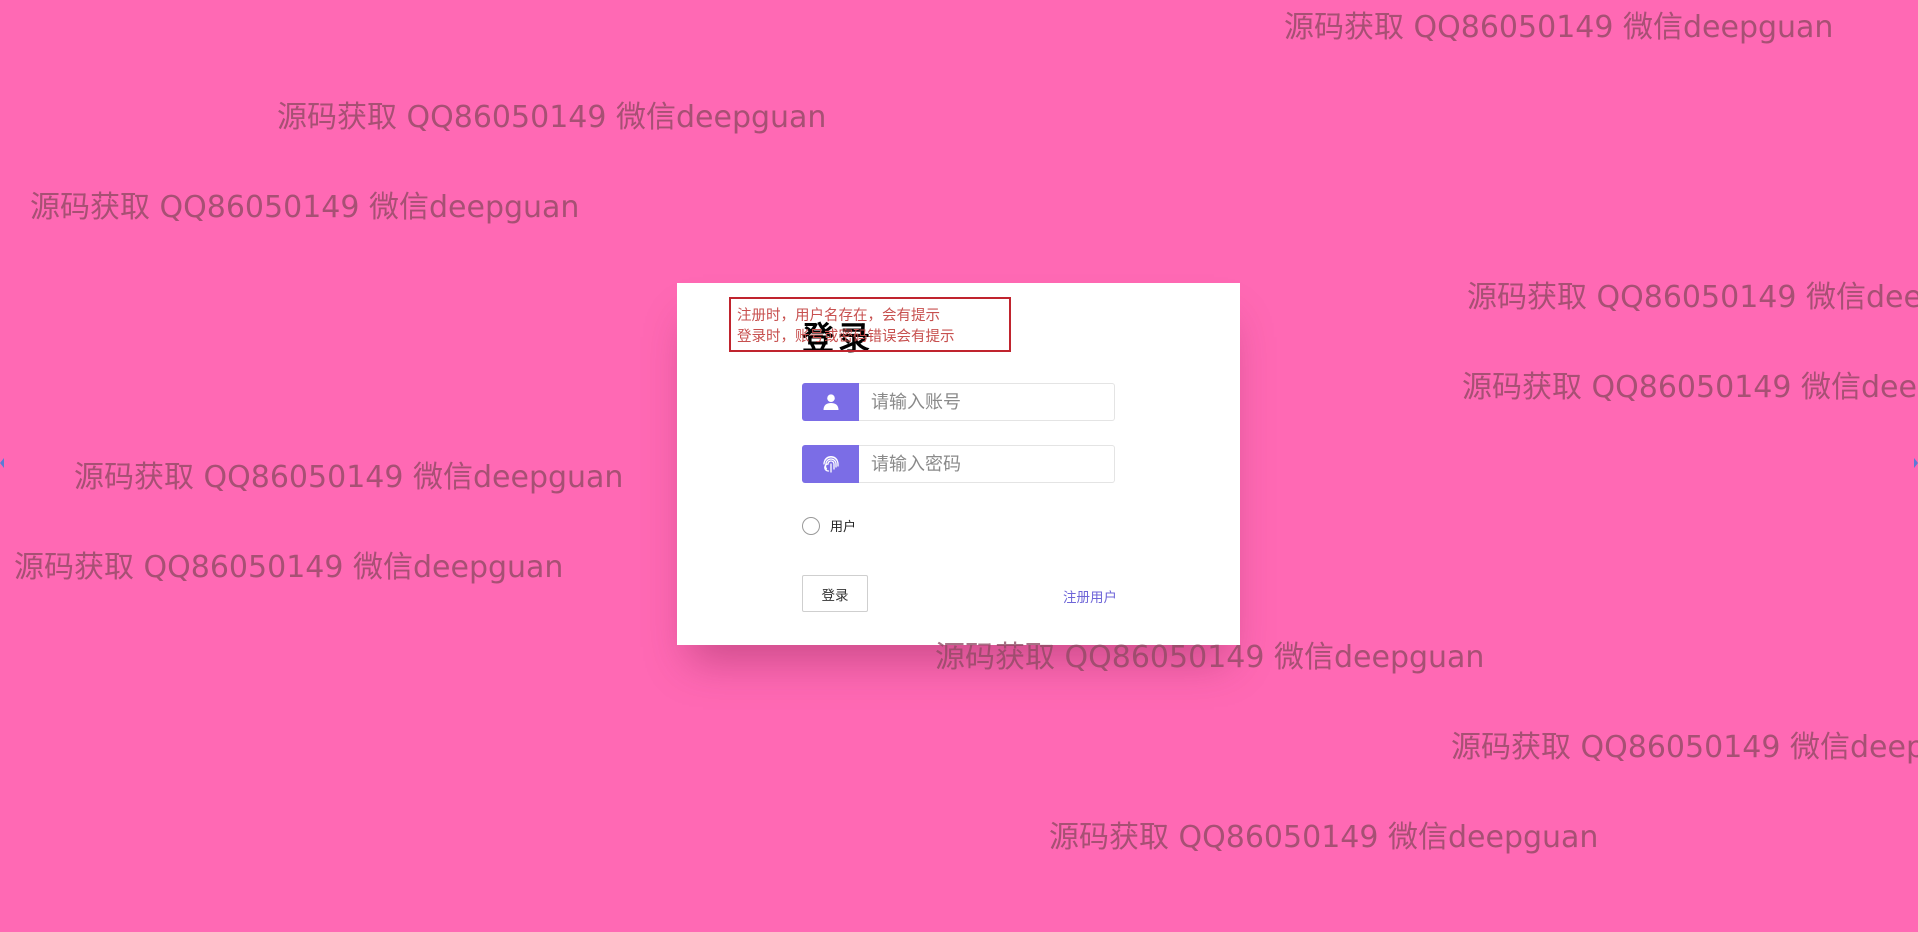  I want to click on username-input, so click(987, 402).